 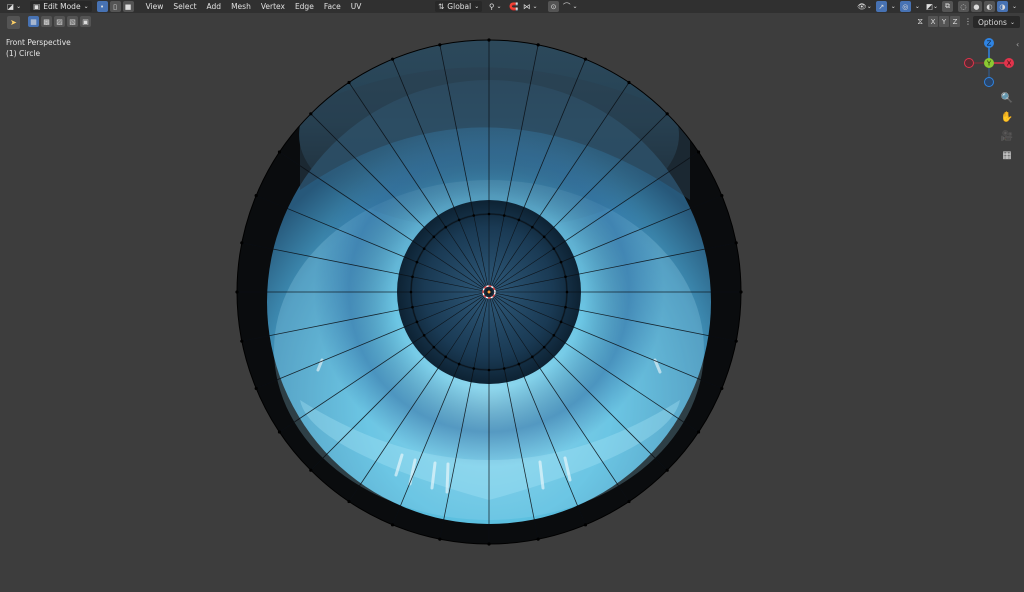 I want to click on menu-select: Select, so click(x=184, y=6).